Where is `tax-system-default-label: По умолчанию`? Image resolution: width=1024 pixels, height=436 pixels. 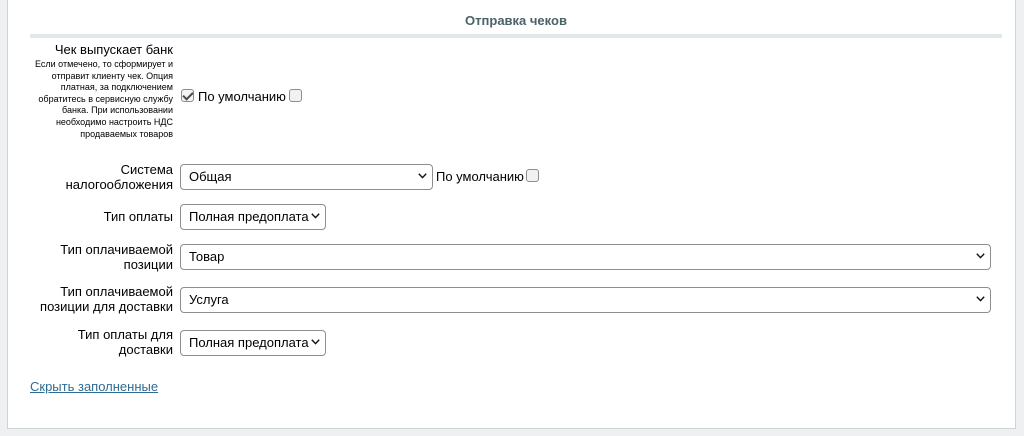
tax-system-default-label: По умолчанию is located at coordinates (480, 176).